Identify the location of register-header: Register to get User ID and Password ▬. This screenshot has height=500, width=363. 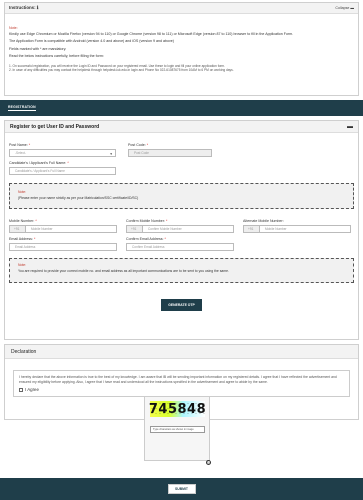
(181, 127).